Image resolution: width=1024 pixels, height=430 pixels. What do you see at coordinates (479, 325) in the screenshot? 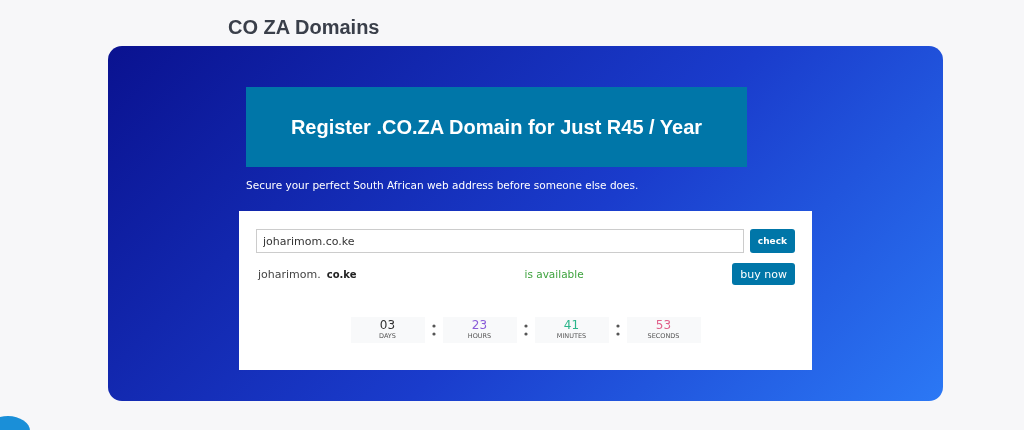
I see `countdown-value: 23` at bounding box center [479, 325].